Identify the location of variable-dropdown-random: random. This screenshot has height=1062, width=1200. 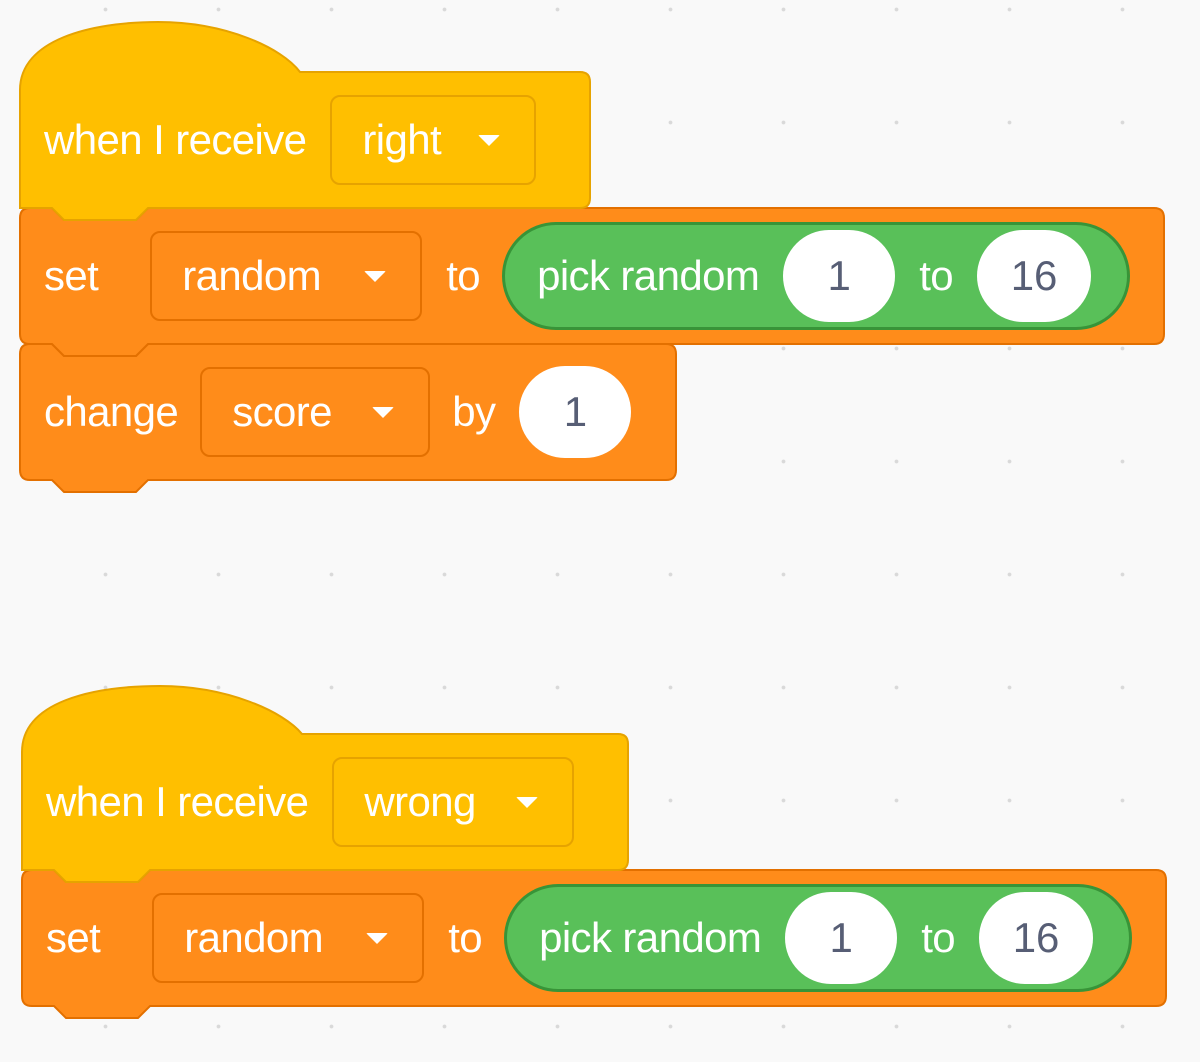
(288, 938).